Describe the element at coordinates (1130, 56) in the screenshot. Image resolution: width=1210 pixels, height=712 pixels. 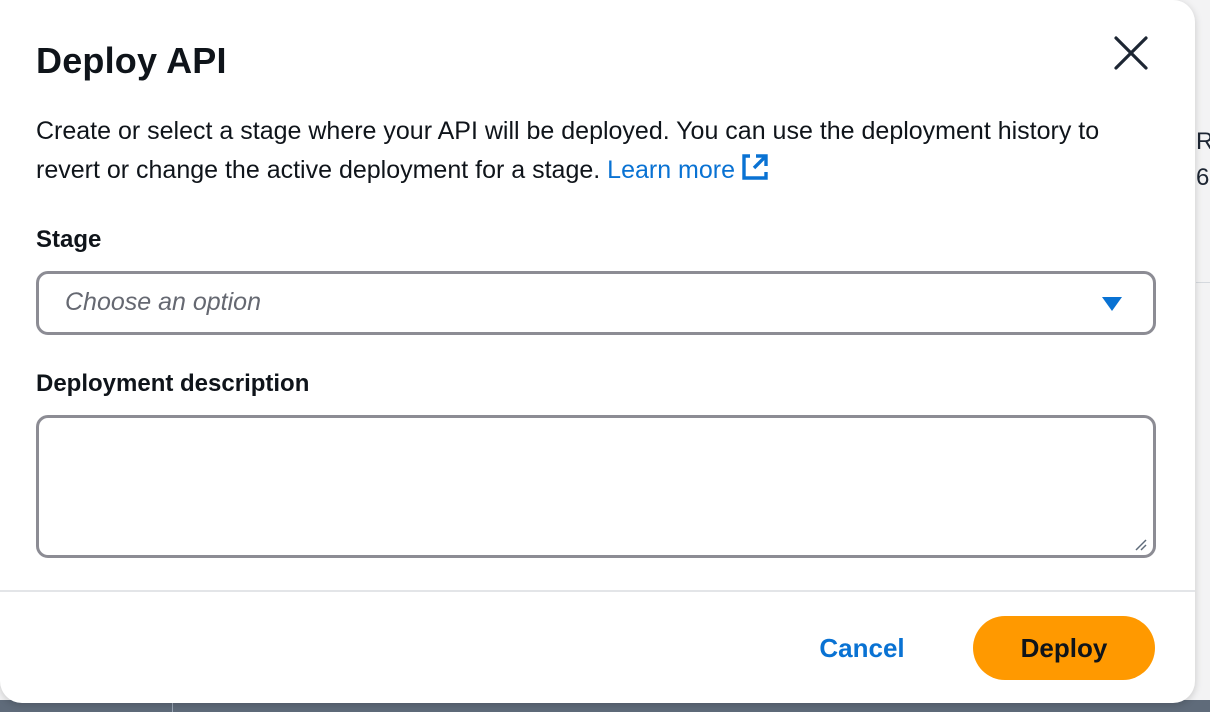
I see `close-icon` at that location.